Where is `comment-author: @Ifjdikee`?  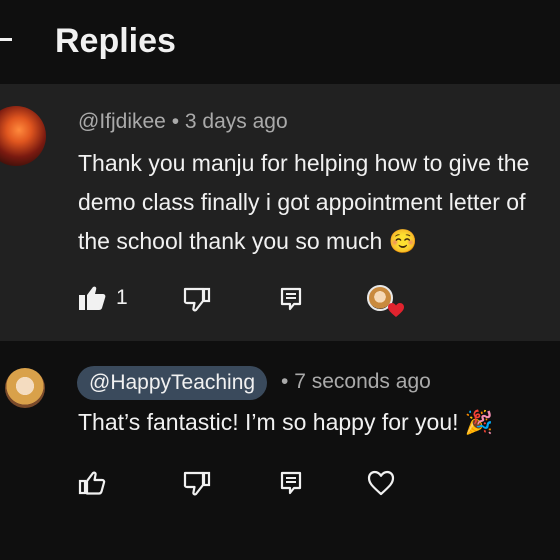 comment-author: @Ifjdikee is located at coordinates (122, 121).